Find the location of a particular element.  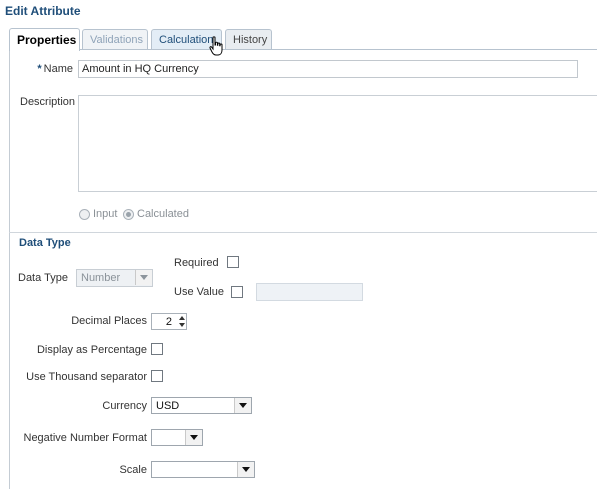

required-marker: * is located at coordinates (39, 69).